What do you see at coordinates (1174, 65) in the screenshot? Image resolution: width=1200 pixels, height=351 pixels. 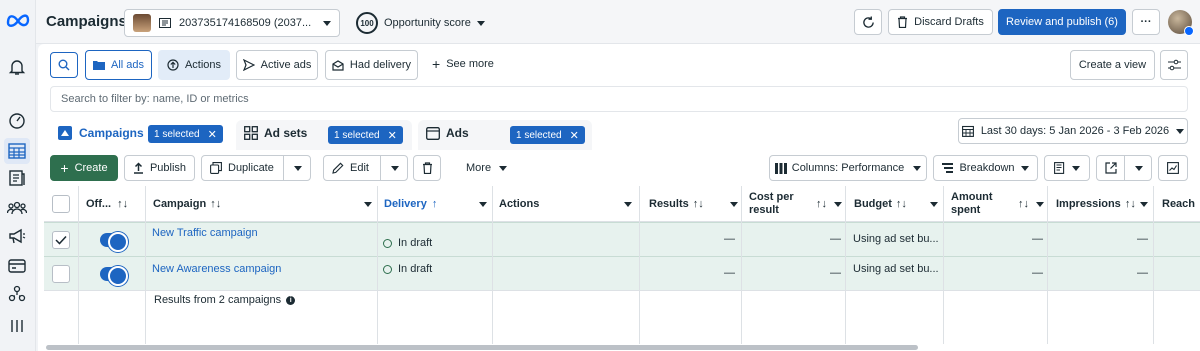 I see `filter-settings-button` at bounding box center [1174, 65].